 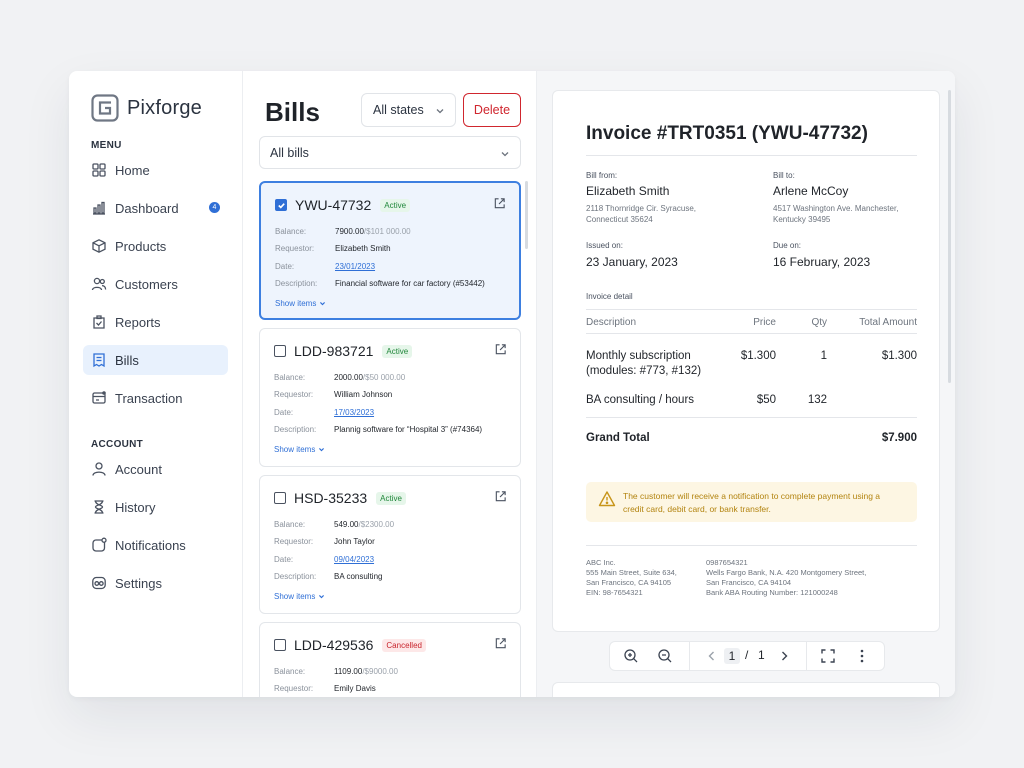 I want to click on fullscreen-icon, so click(x=828, y=656).